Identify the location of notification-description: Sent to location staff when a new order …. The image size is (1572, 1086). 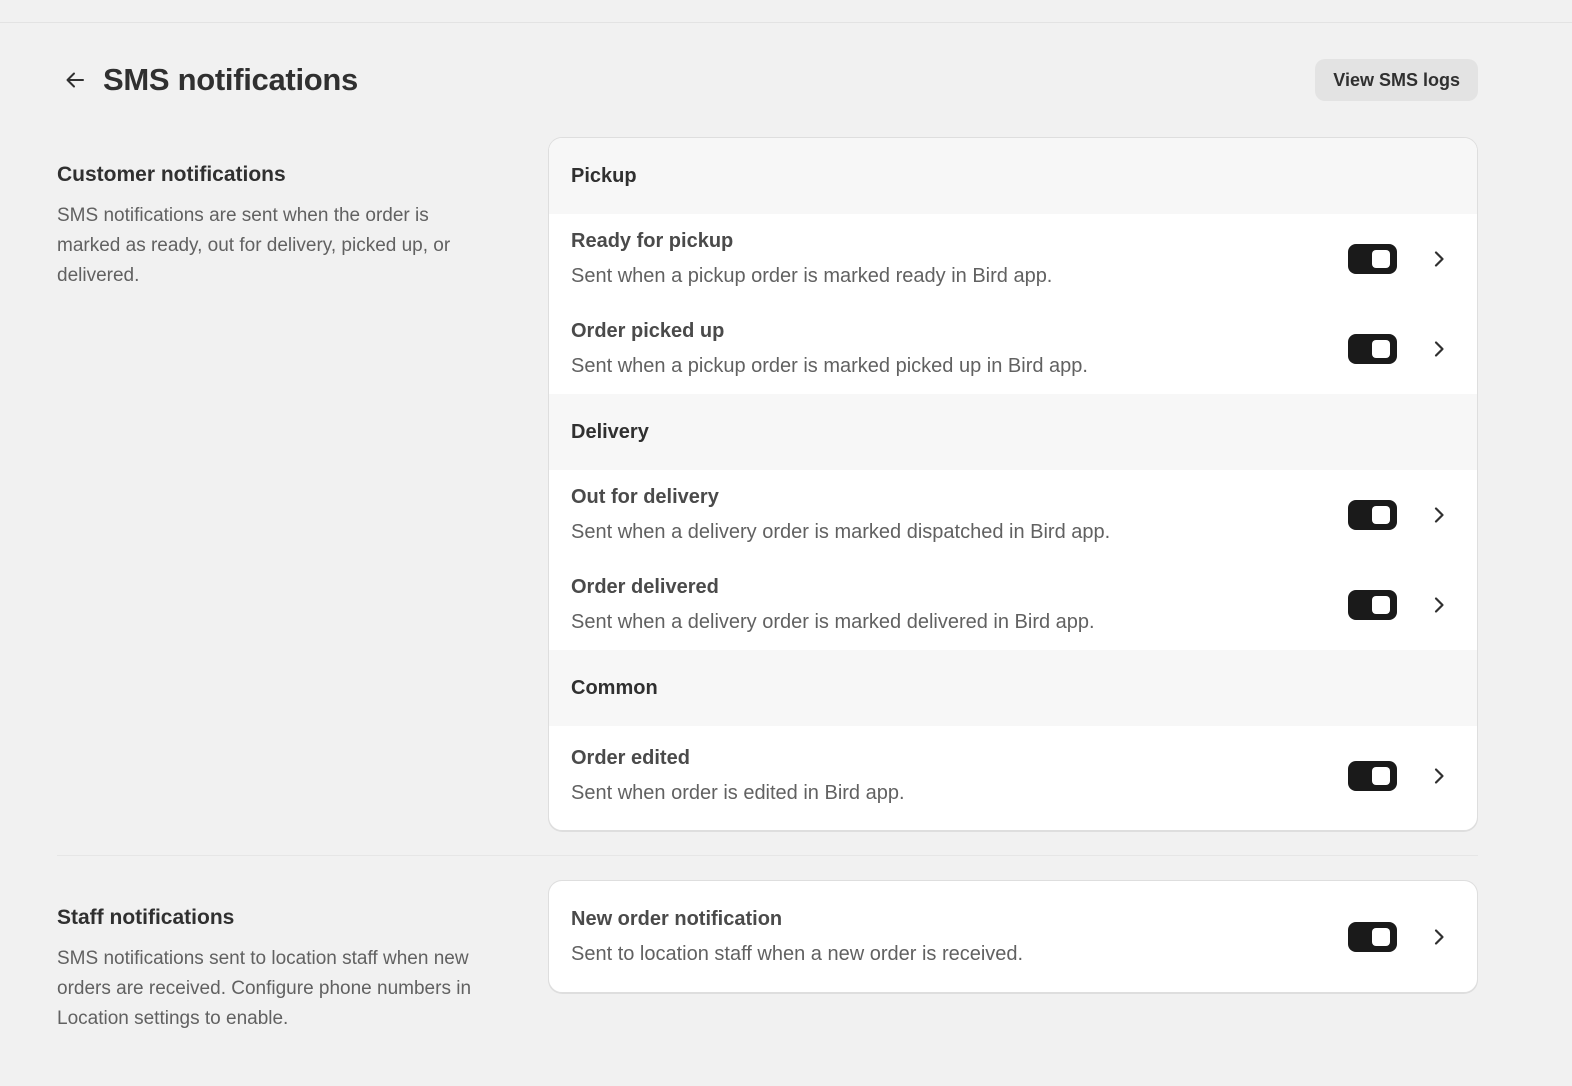
(797, 953).